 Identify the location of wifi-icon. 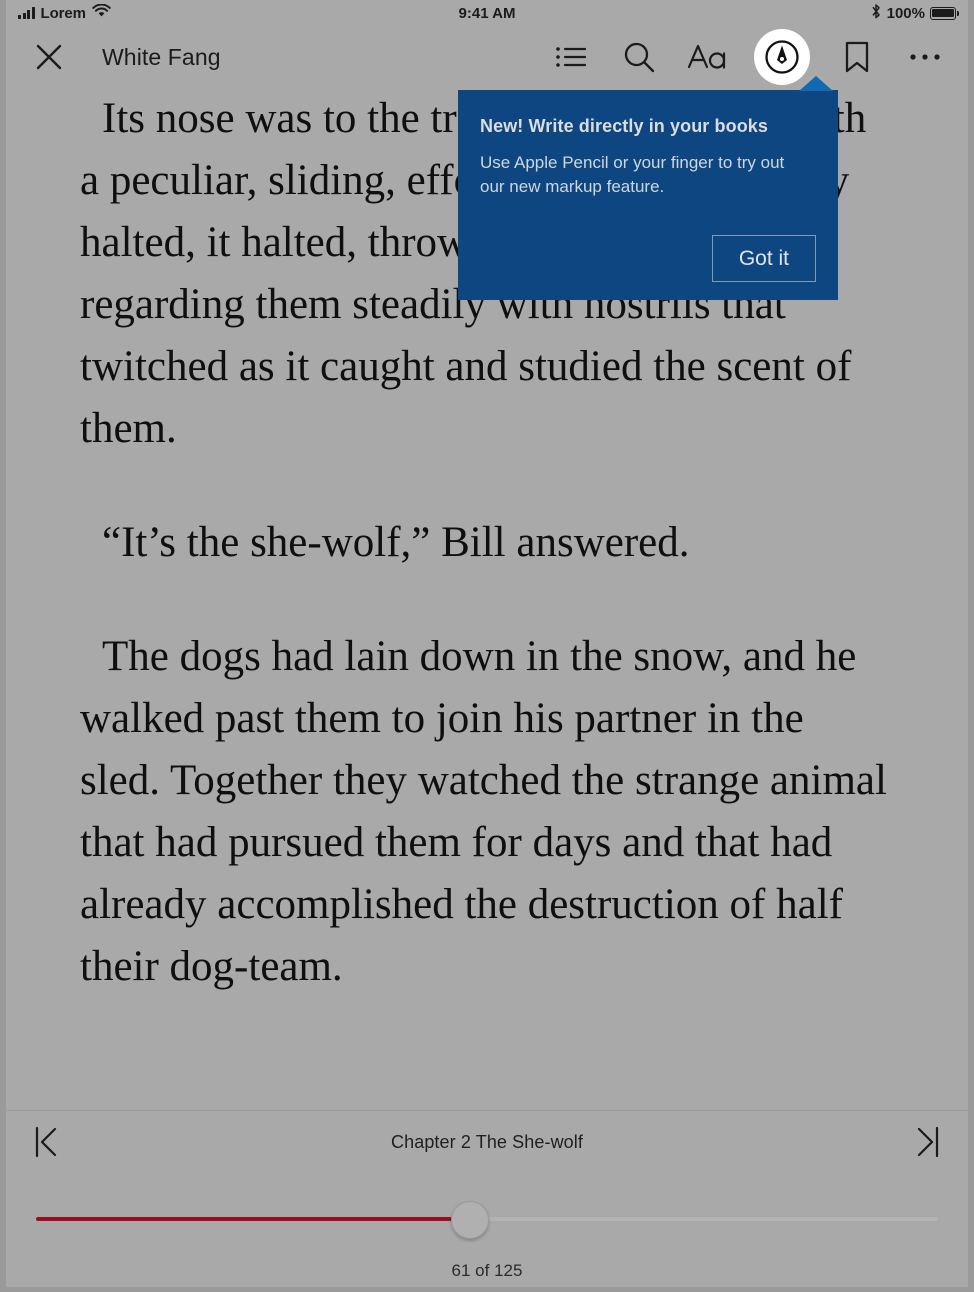
(101, 12).